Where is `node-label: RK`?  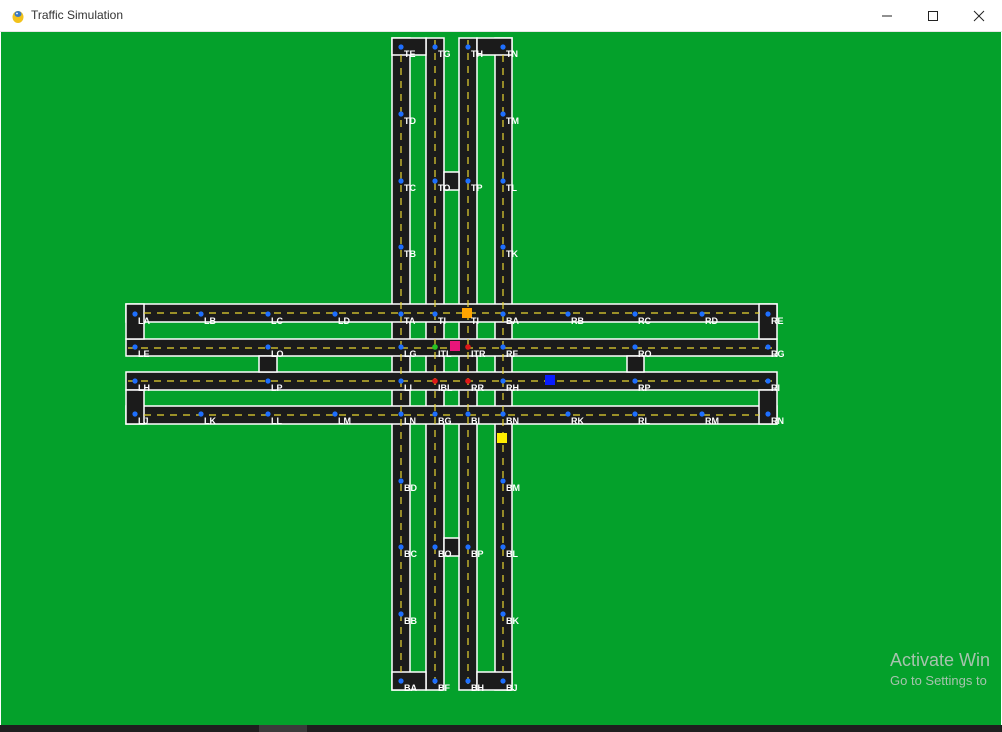 node-label: RK is located at coordinates (577, 421).